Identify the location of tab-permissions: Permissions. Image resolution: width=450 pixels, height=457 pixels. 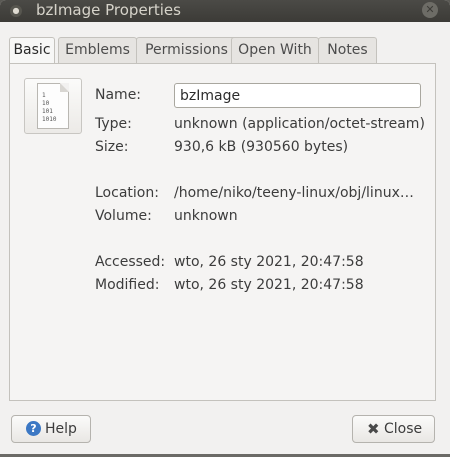
(186, 50).